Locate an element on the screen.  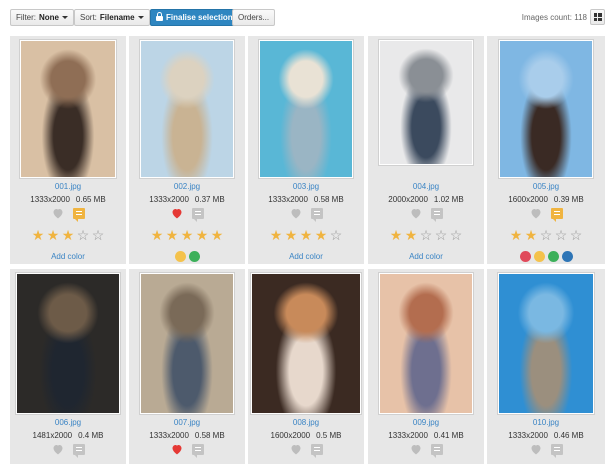
image-filename-link: 001.jpg is located at coordinates (68, 186).